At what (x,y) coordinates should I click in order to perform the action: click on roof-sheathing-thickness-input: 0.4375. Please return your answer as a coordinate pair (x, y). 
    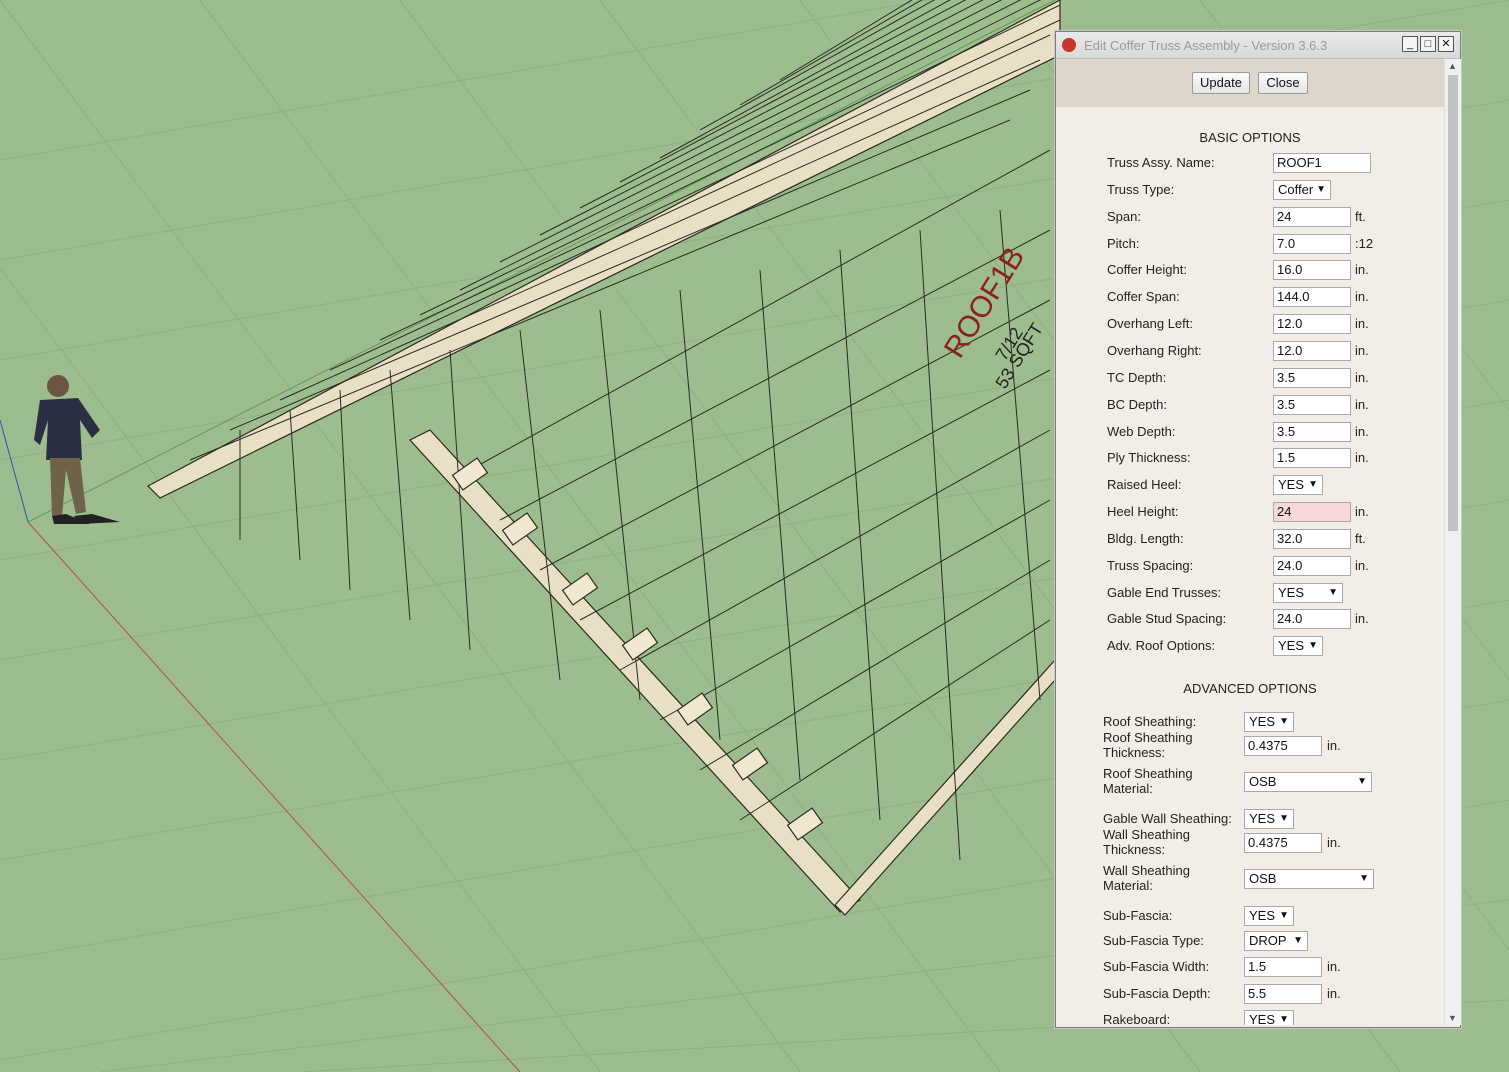
    Looking at the image, I should click on (1283, 746).